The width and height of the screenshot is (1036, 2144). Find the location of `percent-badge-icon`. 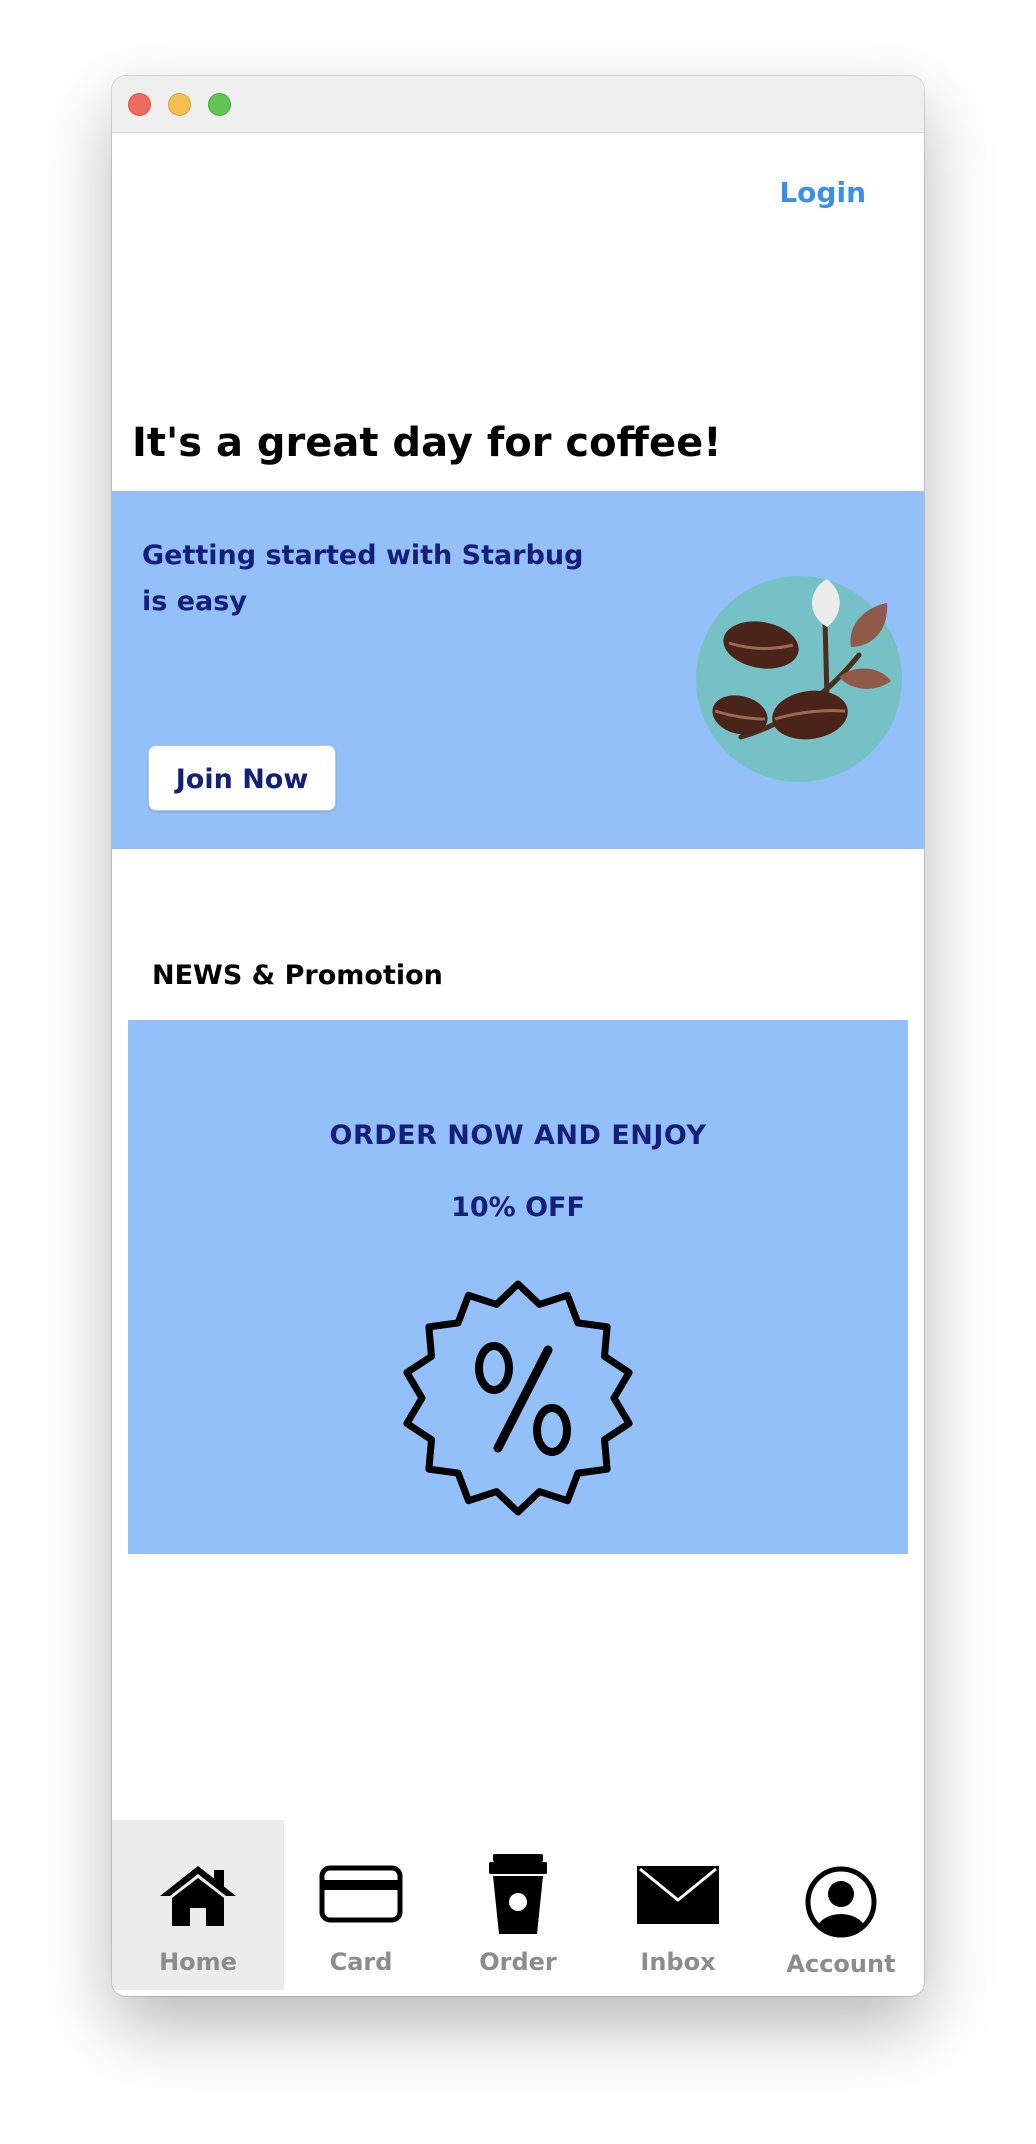

percent-badge-icon is located at coordinates (518, 1398).